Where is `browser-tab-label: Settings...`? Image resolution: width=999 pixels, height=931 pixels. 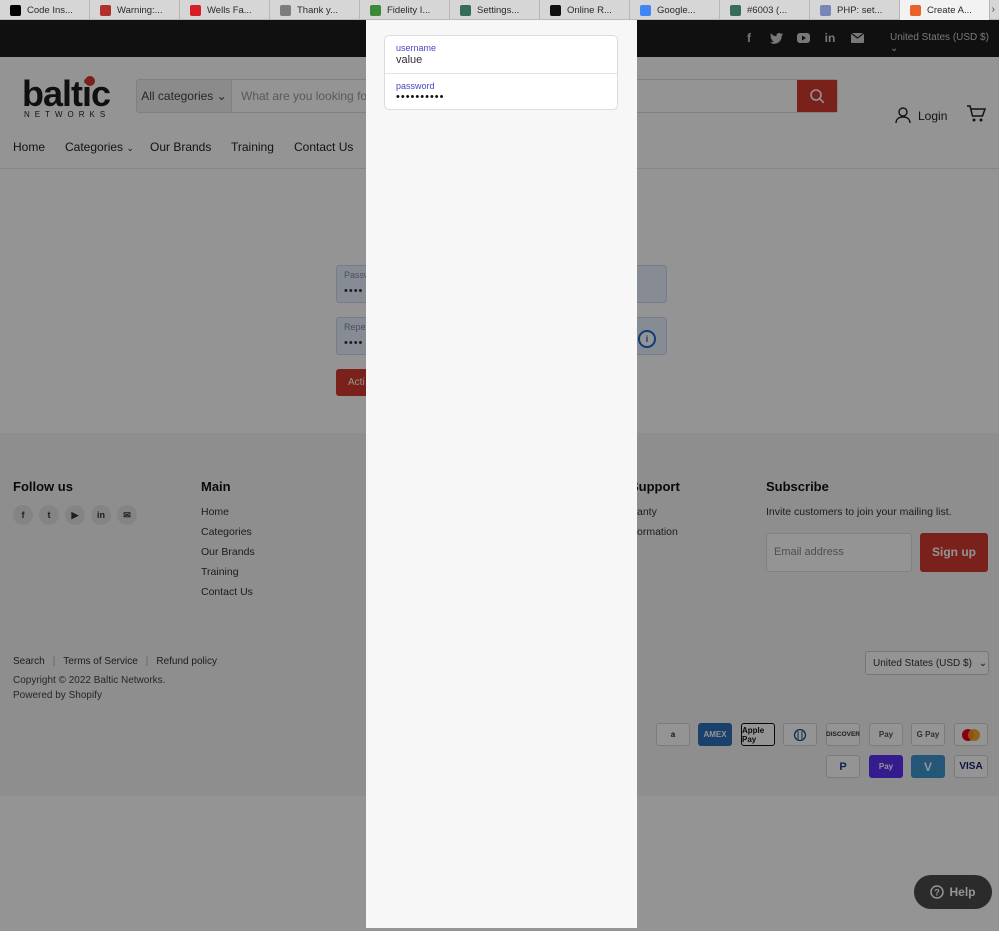 browser-tab-label: Settings... is located at coordinates (498, 10).